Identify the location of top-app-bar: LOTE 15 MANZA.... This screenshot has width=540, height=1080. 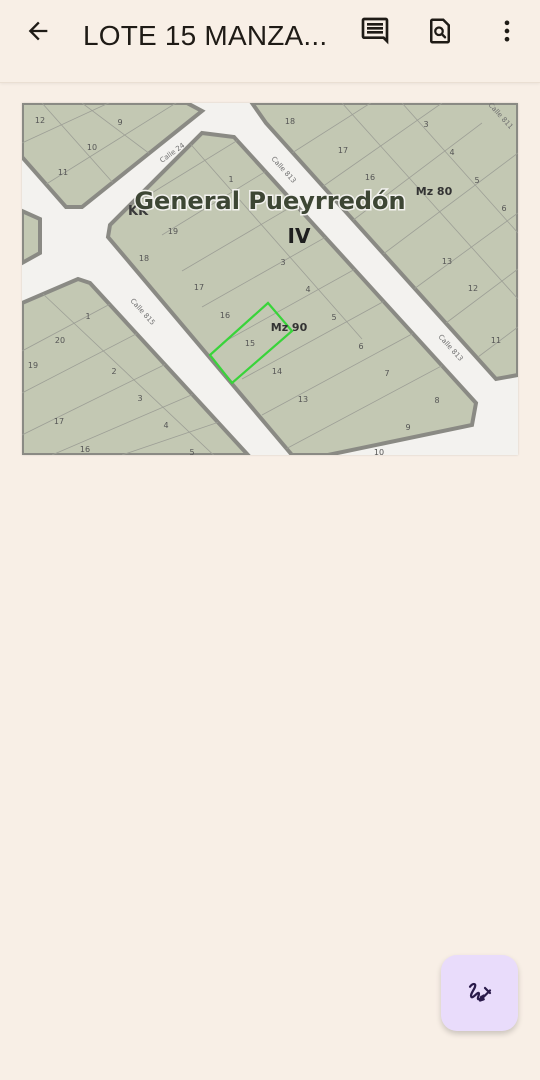
(270, 41).